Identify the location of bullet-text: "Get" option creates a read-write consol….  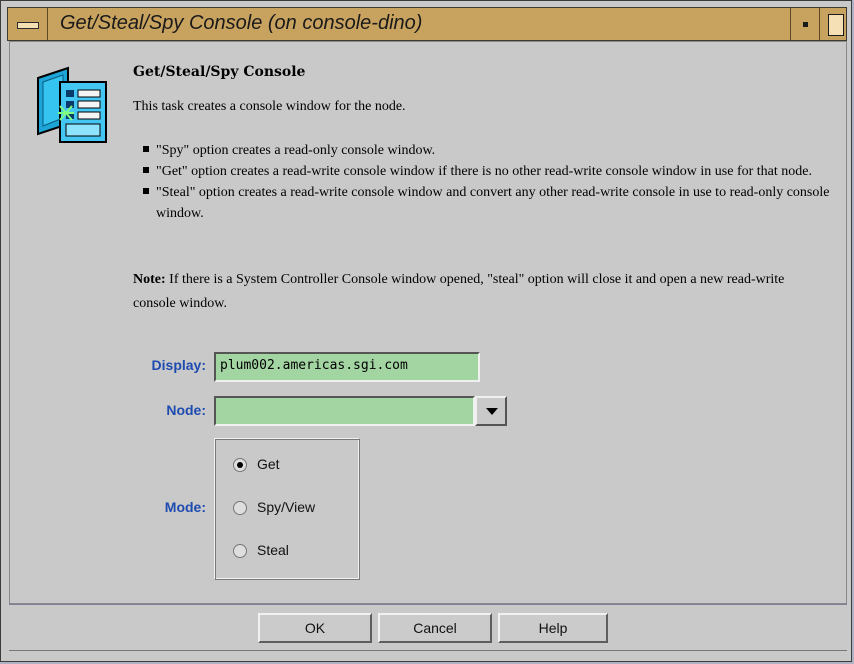
(484, 171).